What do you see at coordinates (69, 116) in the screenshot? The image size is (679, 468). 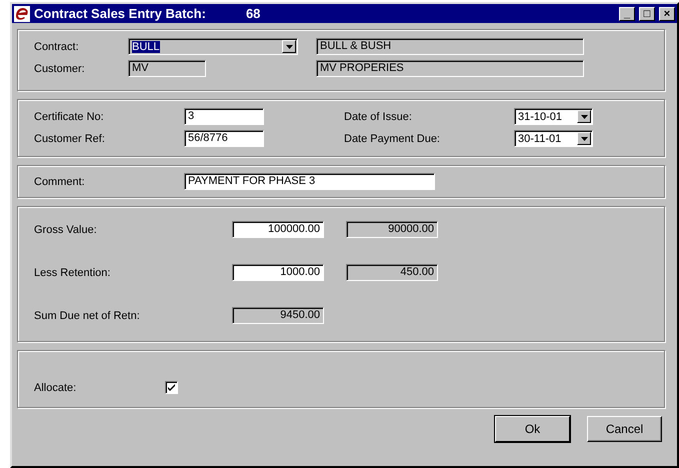 I see `field-label: Certificate No:` at bounding box center [69, 116].